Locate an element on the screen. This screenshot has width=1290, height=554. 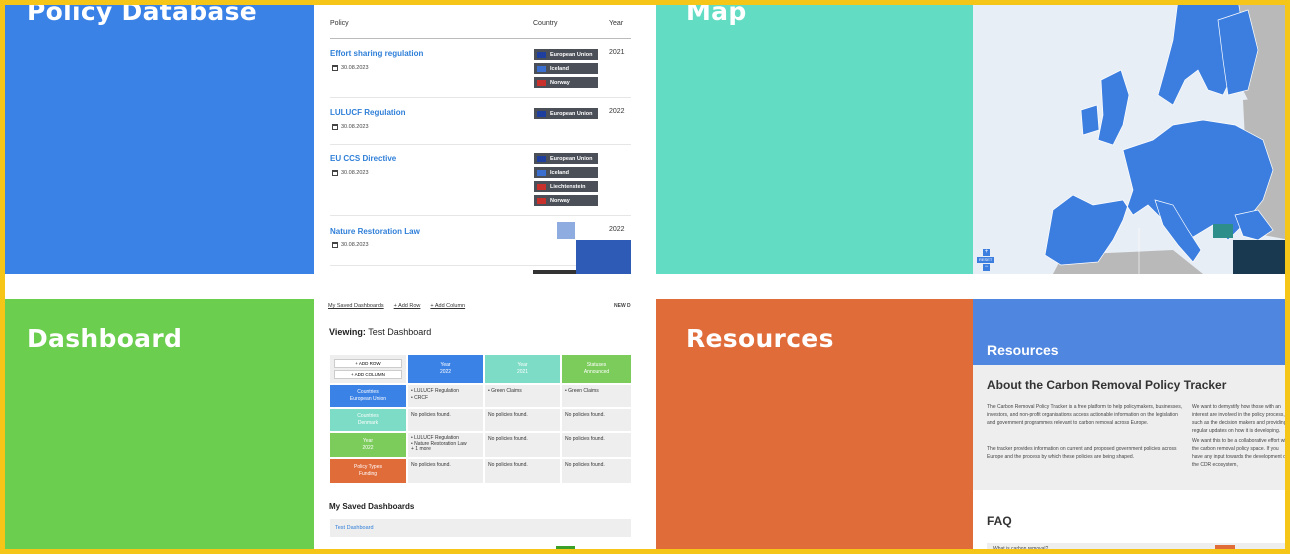
column-header: Year 2021 is located at coordinates (522, 369).